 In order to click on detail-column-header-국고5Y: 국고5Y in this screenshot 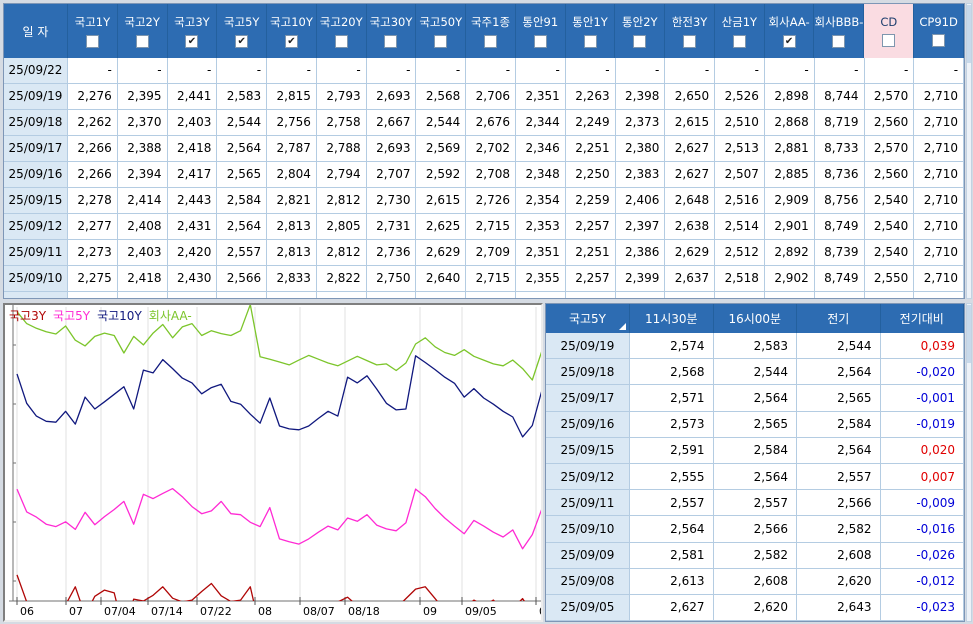, I will do `click(588, 318)`.